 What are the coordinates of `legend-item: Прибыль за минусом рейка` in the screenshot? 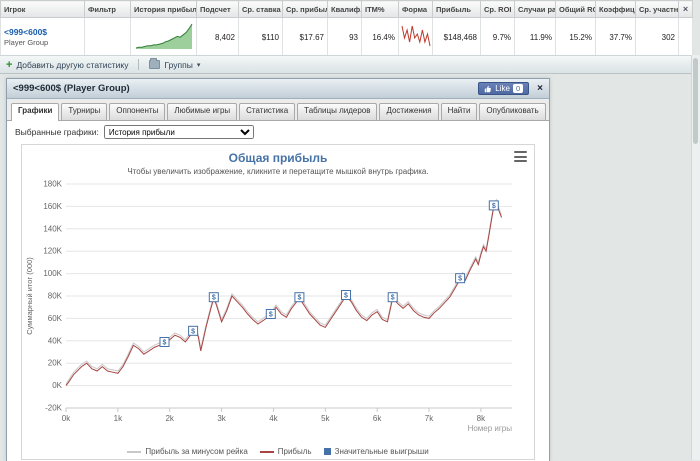 It's located at (187, 451).